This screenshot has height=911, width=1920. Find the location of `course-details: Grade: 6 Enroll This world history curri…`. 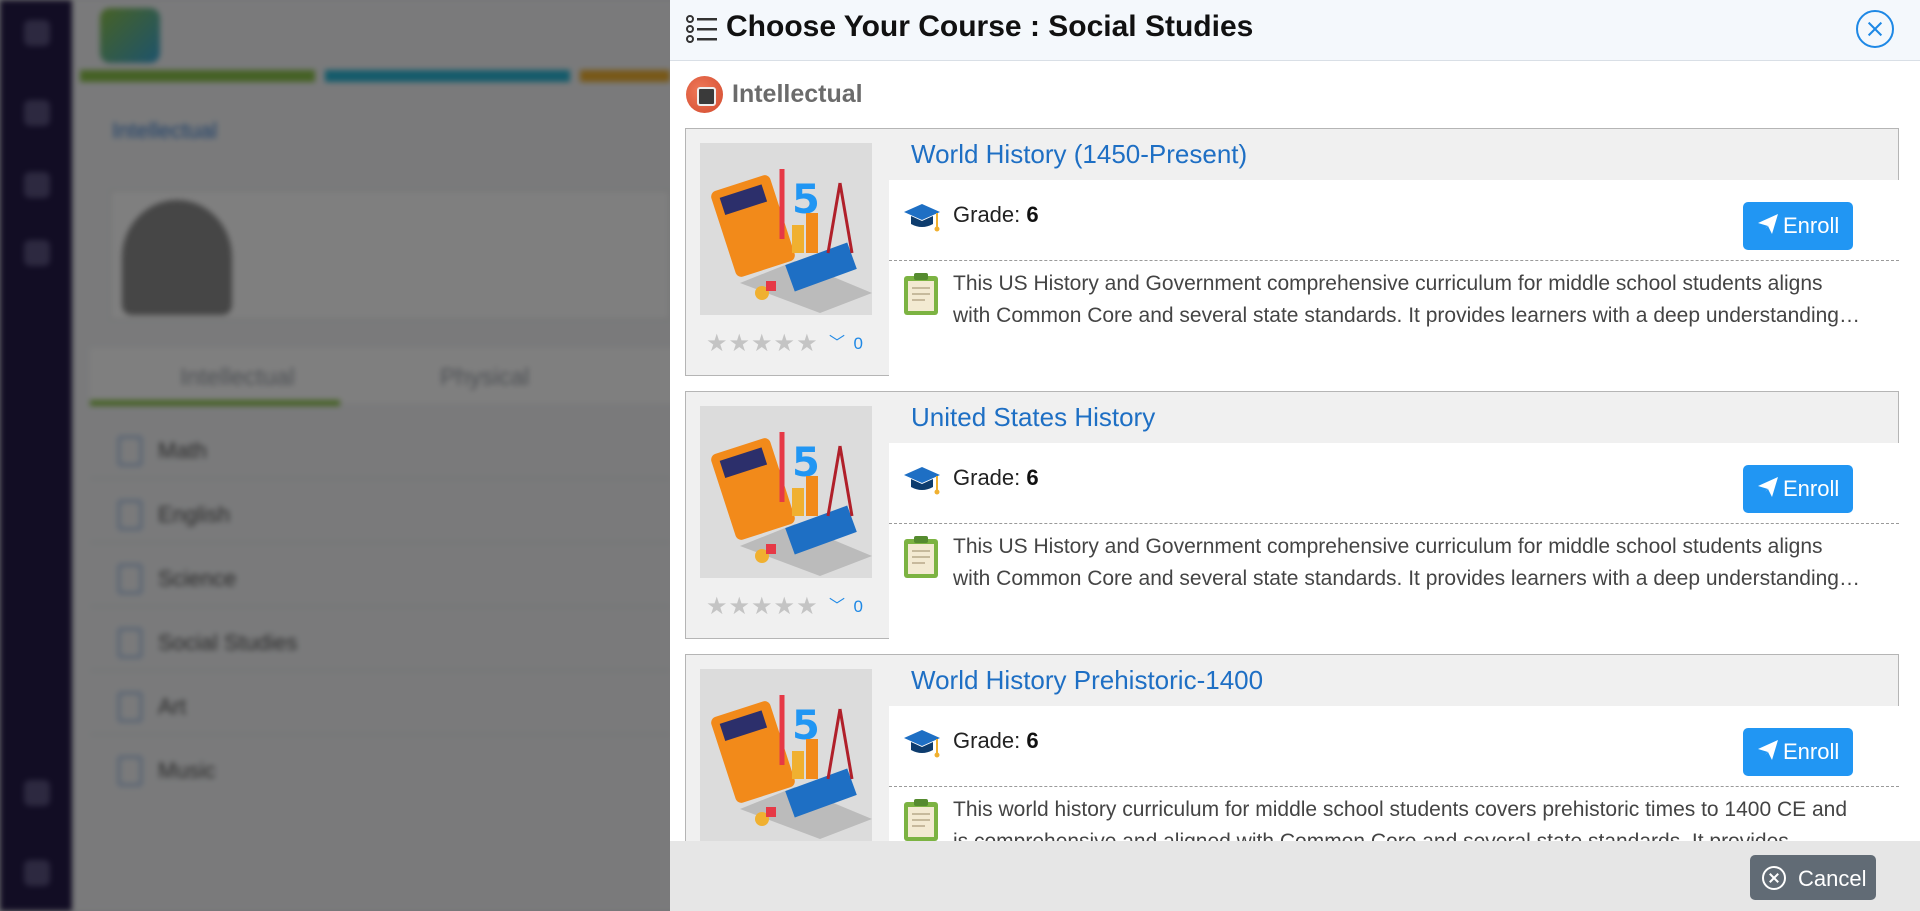

course-details: Grade: 6 Enroll This world history curri… is located at coordinates (1394, 773).